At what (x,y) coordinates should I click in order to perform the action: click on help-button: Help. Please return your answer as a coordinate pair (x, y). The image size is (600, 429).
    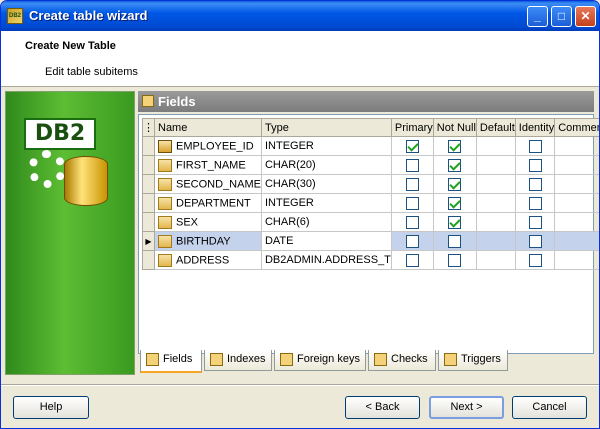
    Looking at the image, I should click on (51, 407).